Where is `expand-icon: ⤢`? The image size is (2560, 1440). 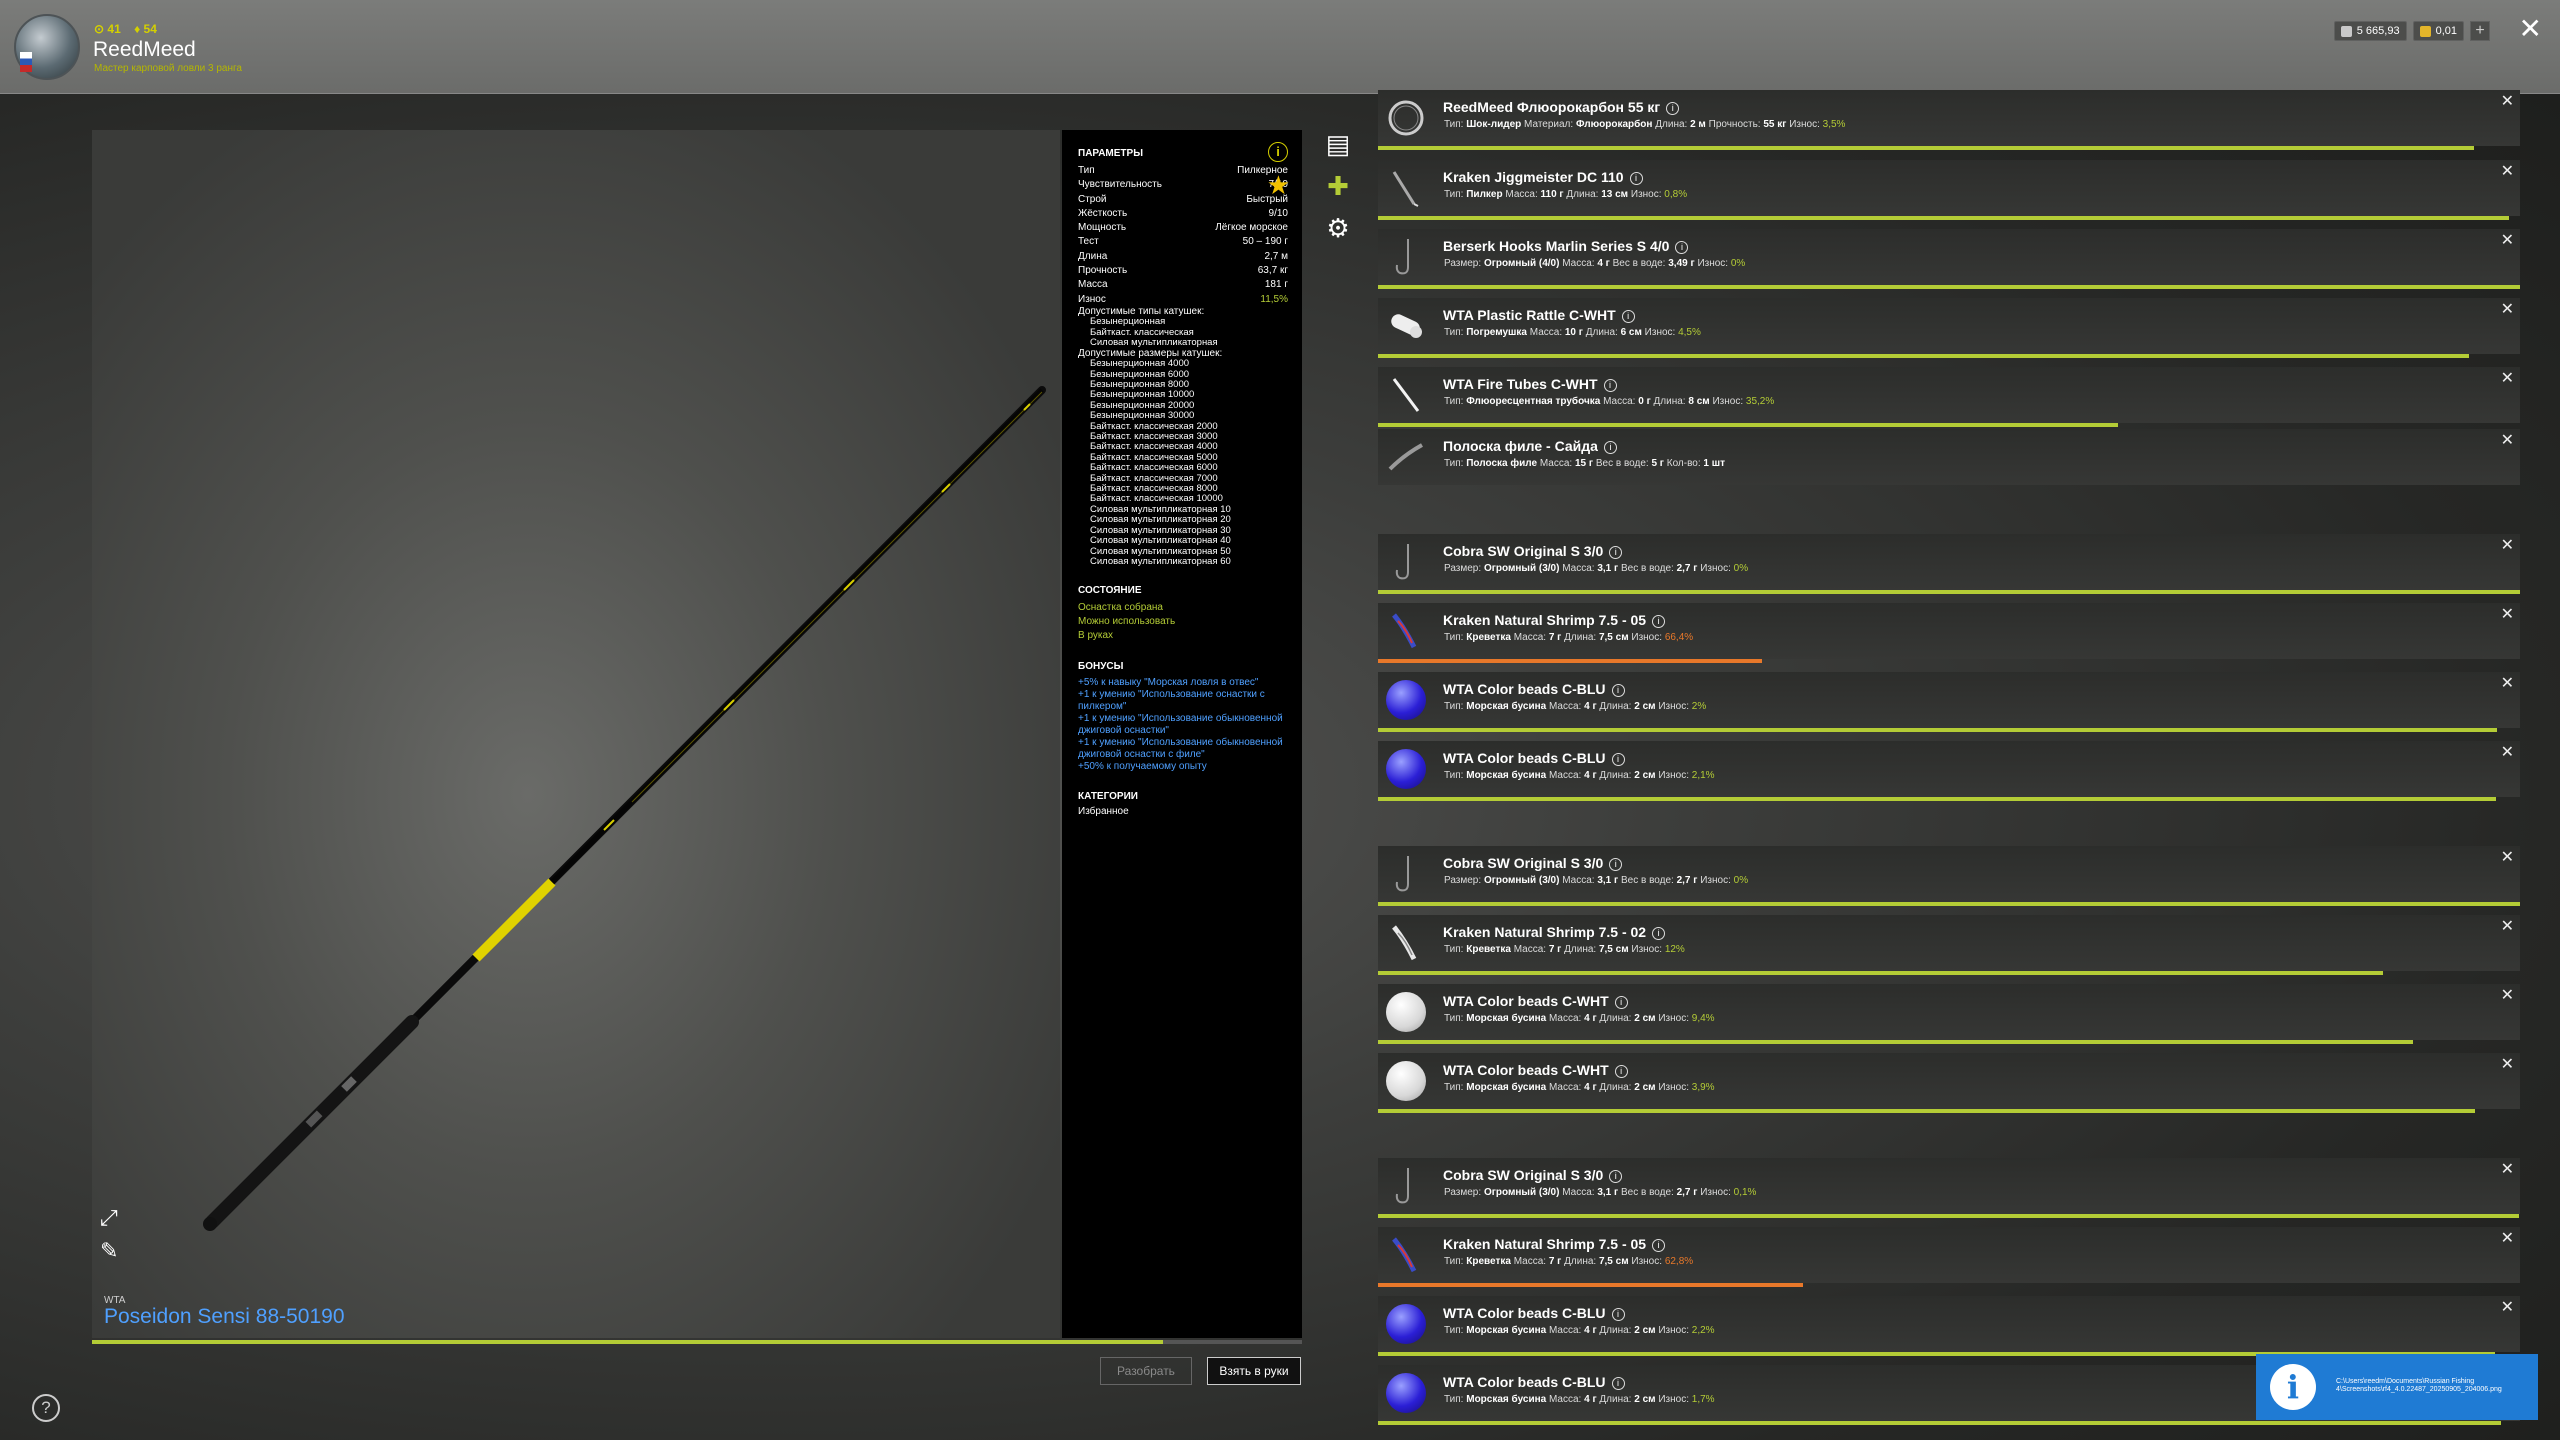 expand-icon: ⤢ is located at coordinates (112, 1219).